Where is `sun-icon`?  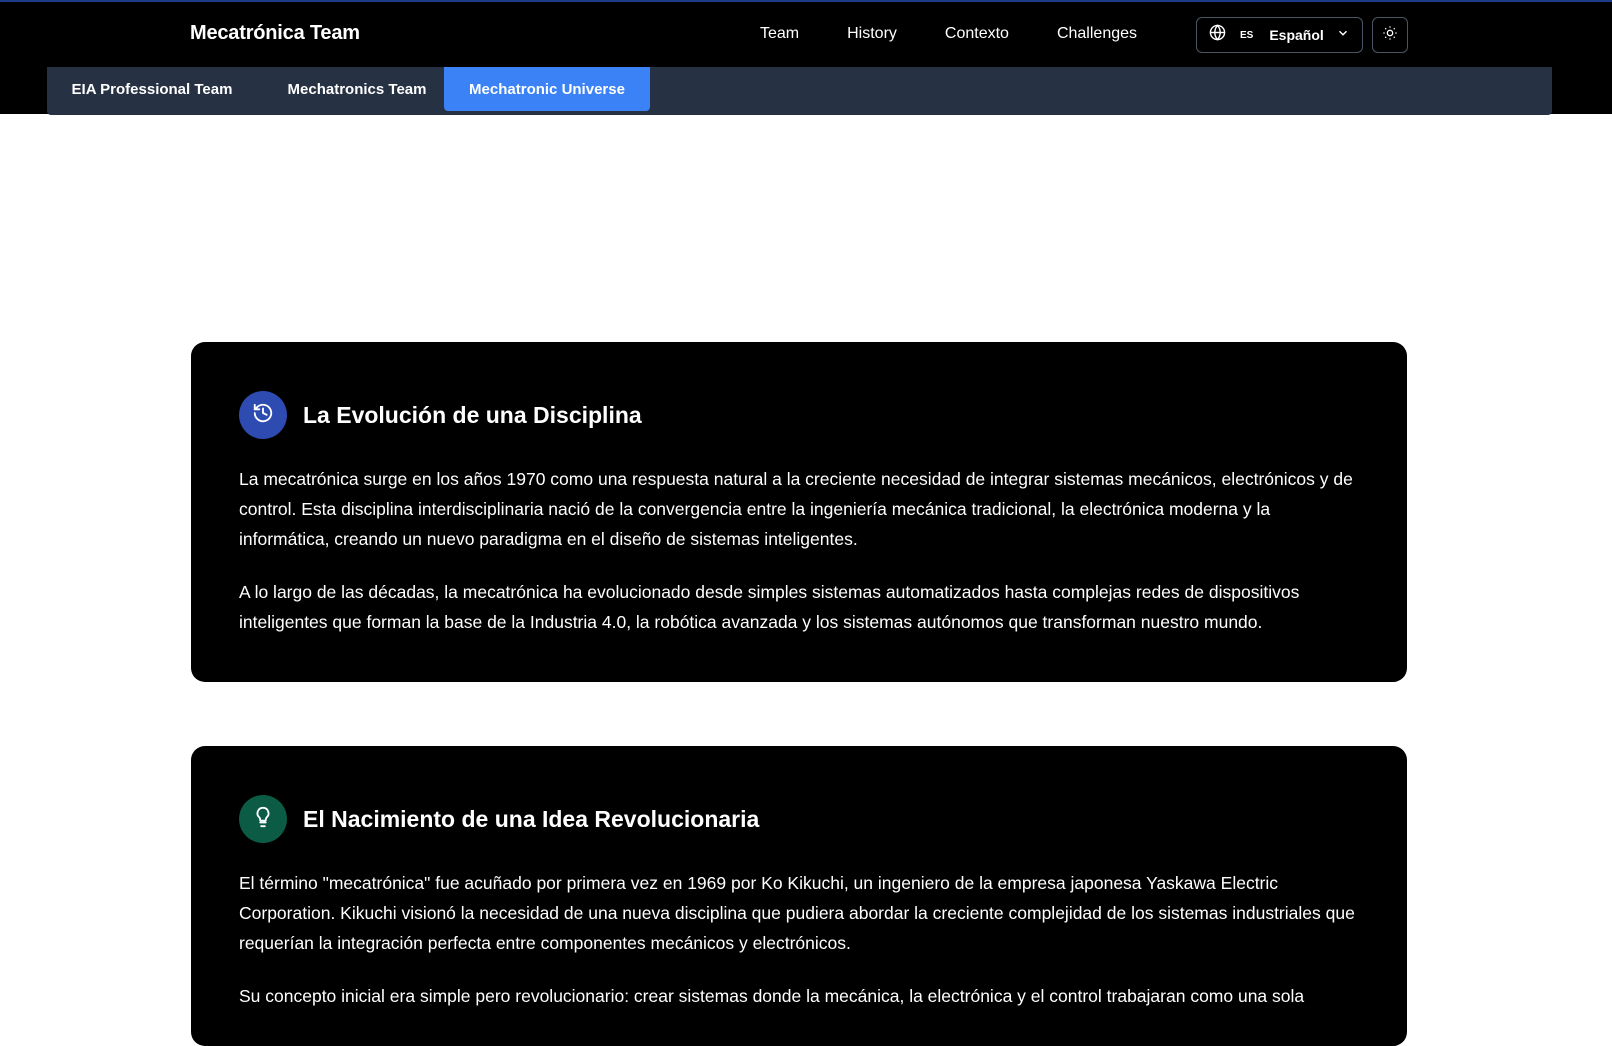 sun-icon is located at coordinates (1390, 35).